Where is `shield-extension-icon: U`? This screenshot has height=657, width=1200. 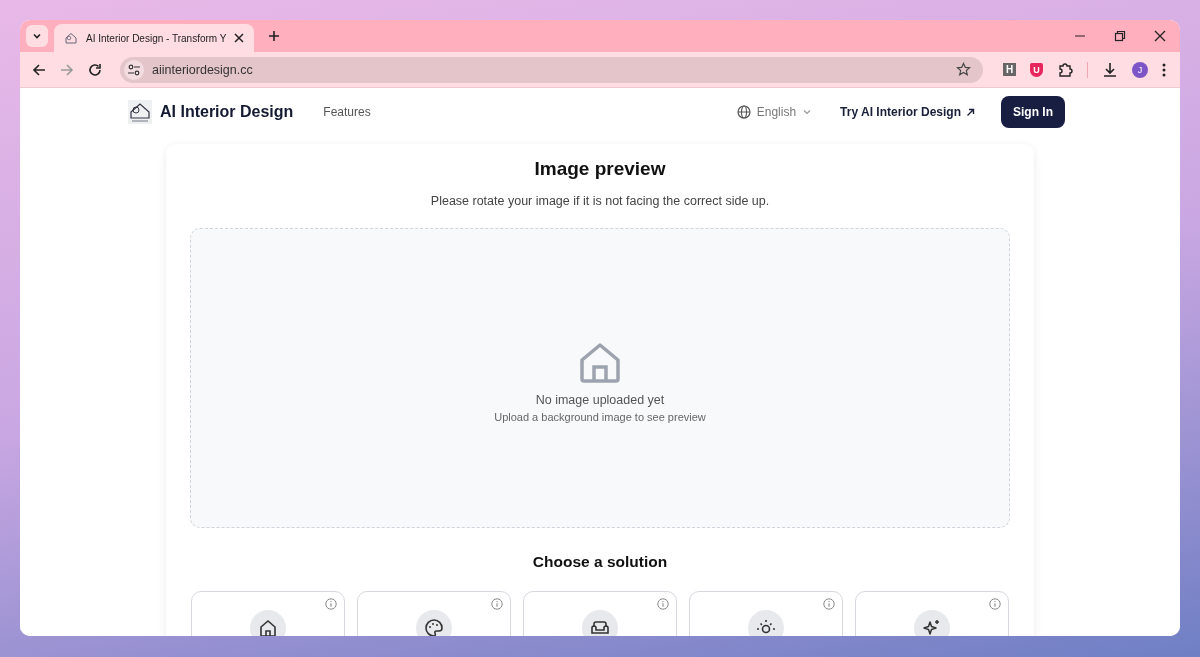 shield-extension-icon: U is located at coordinates (1036, 69).